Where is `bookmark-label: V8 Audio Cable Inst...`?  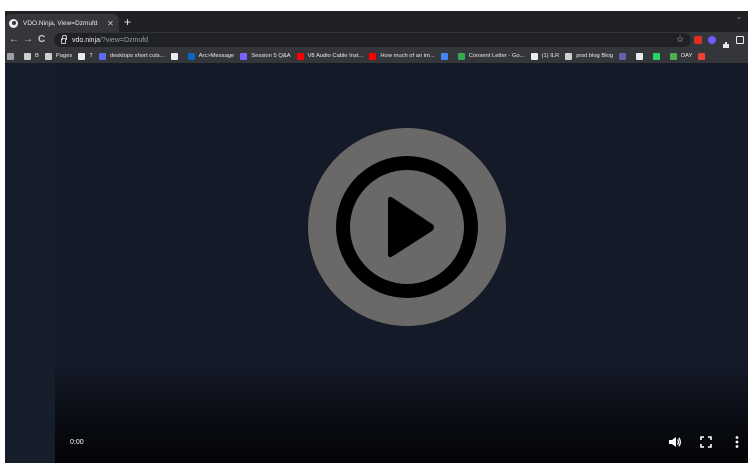
bookmark-label: V8 Audio Cable Inst... is located at coordinates (335, 56).